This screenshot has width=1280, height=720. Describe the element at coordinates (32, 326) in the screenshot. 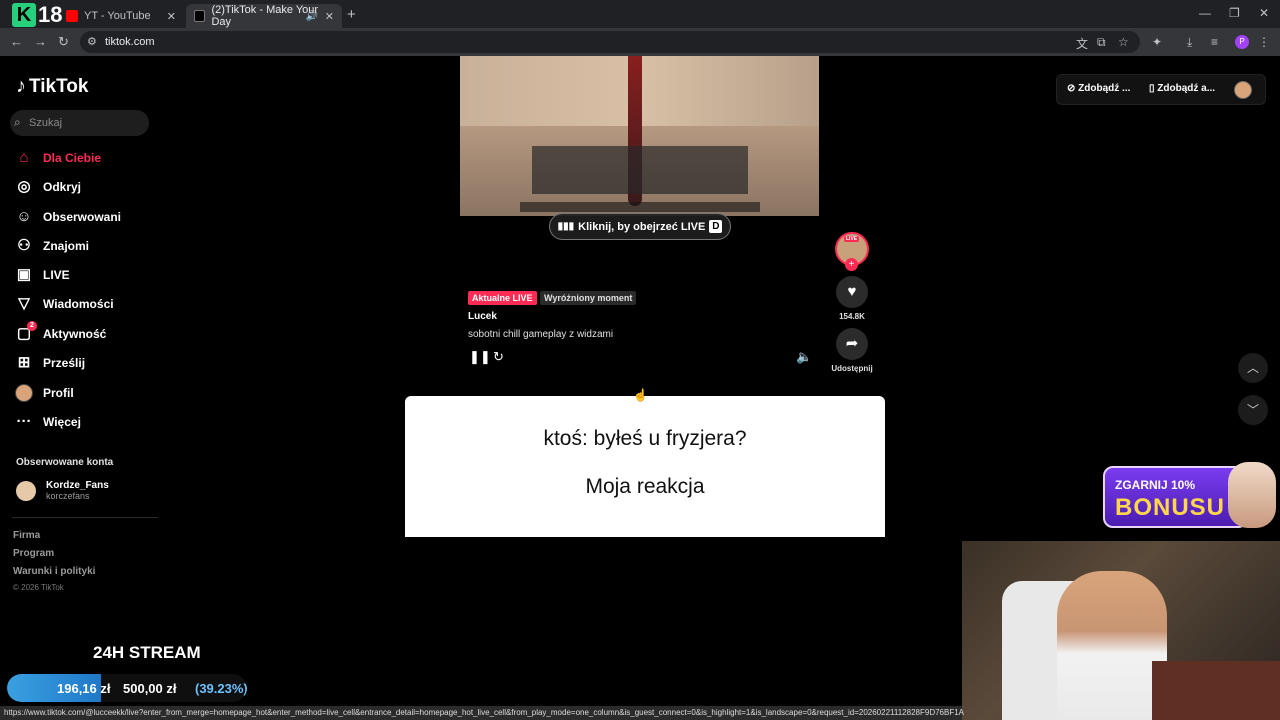

I see `activity-badge: 2` at that location.